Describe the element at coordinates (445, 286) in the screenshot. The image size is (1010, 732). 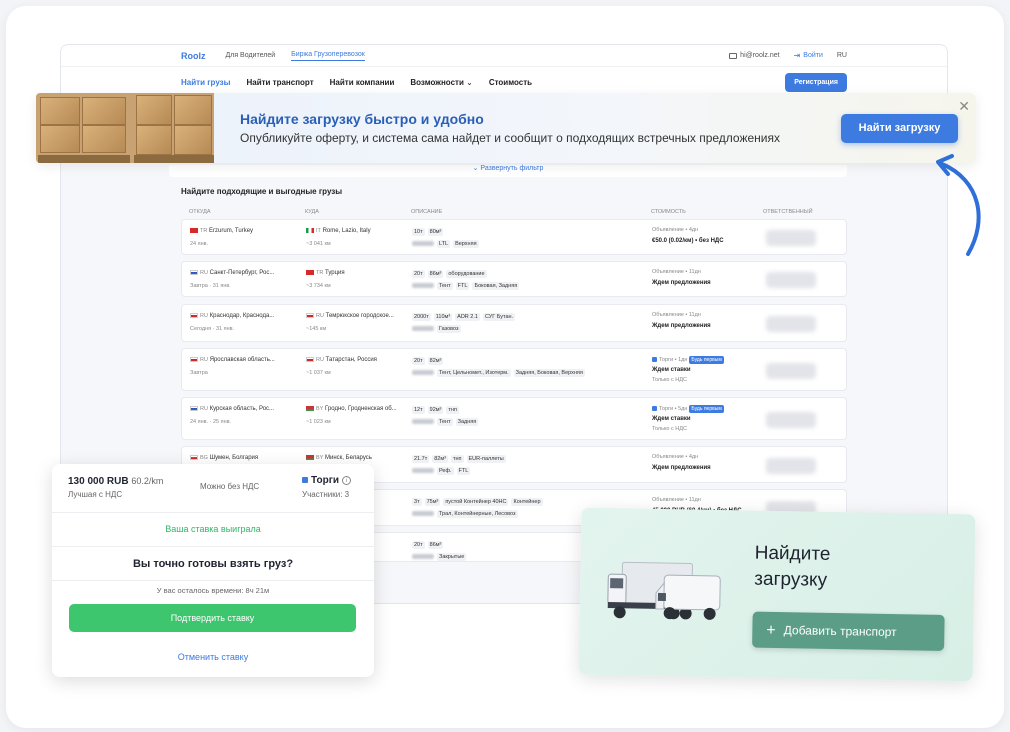
I see `cargo-tag: Тент` at that location.